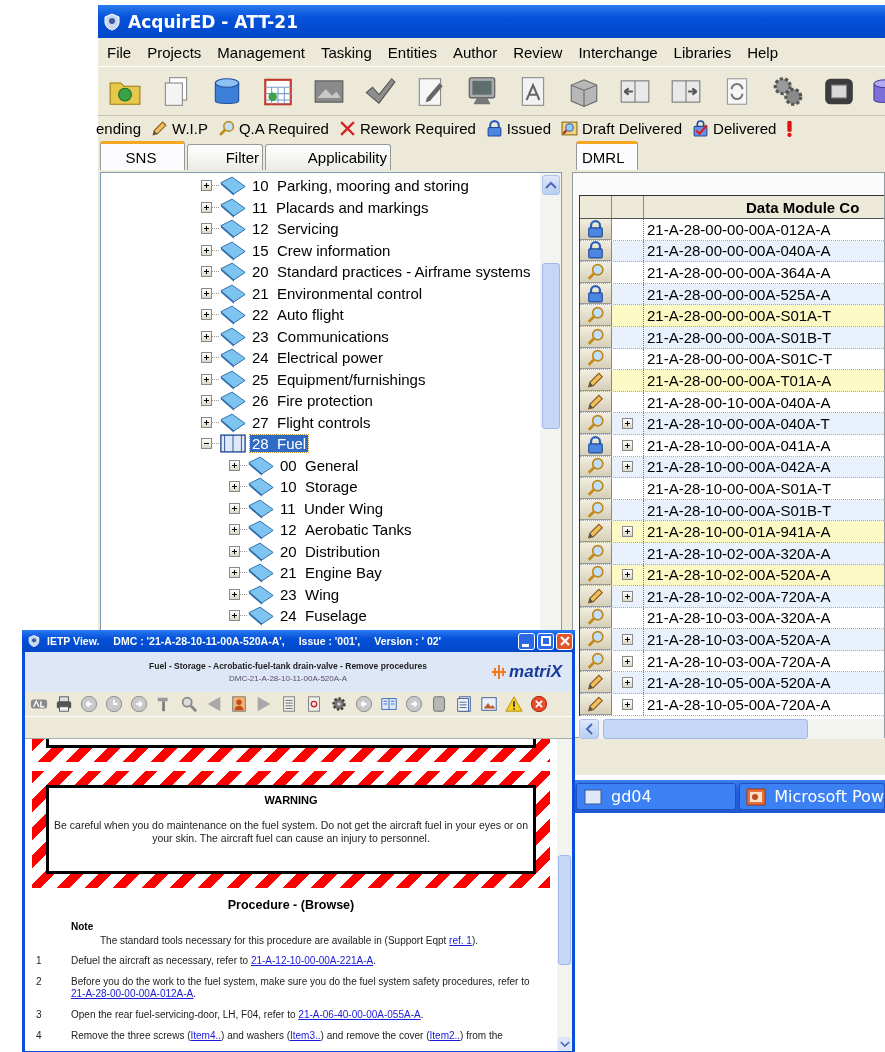 The height and width of the screenshot is (1052, 885). I want to click on menu-item: Review, so click(538, 52).